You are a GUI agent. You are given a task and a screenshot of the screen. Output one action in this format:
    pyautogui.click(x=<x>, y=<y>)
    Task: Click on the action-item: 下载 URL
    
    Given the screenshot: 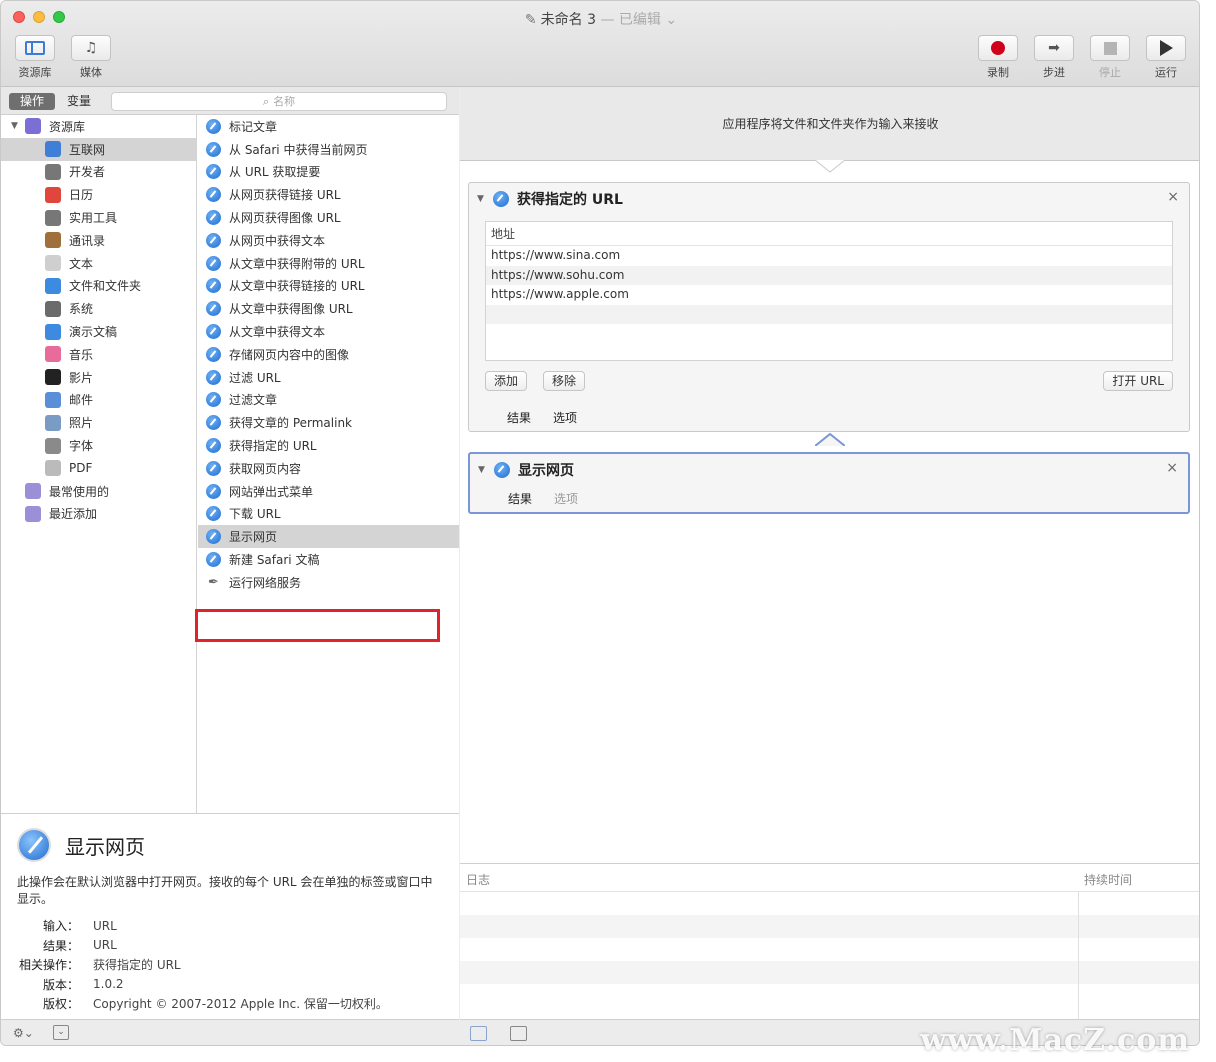 What is the action you would take?
    pyautogui.click(x=328, y=514)
    